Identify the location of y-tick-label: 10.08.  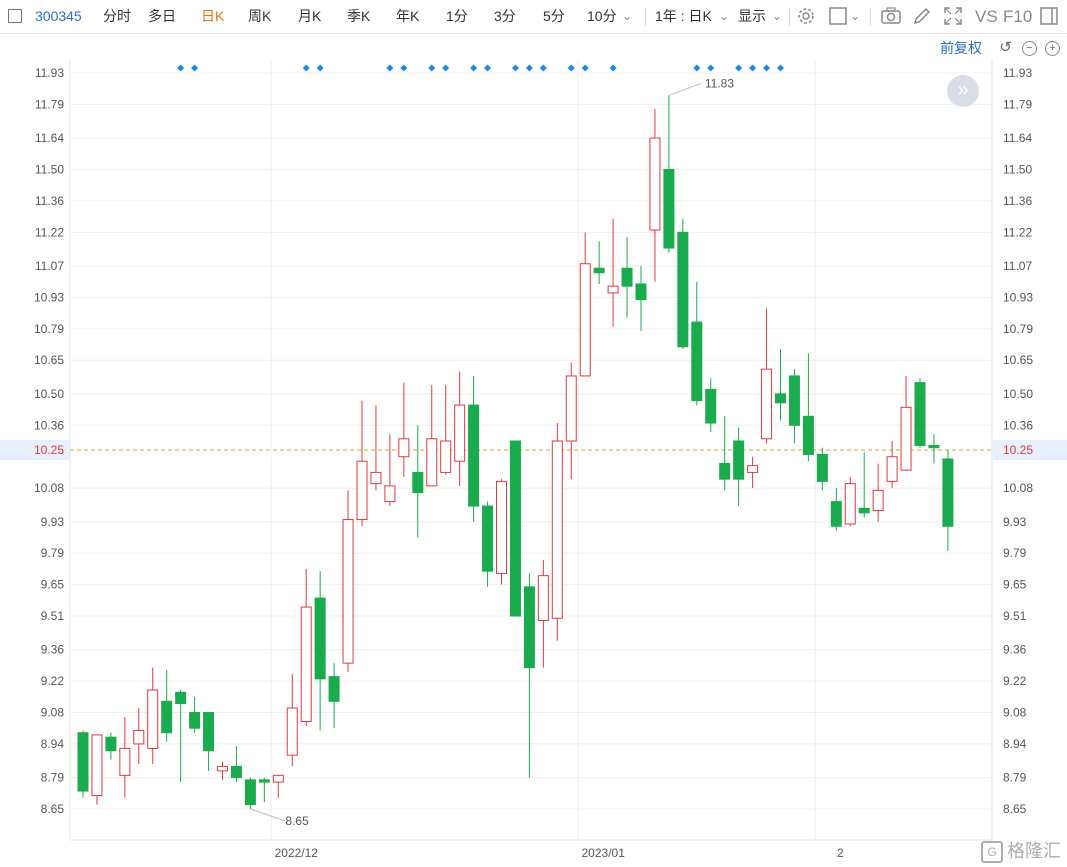
(1018, 488).